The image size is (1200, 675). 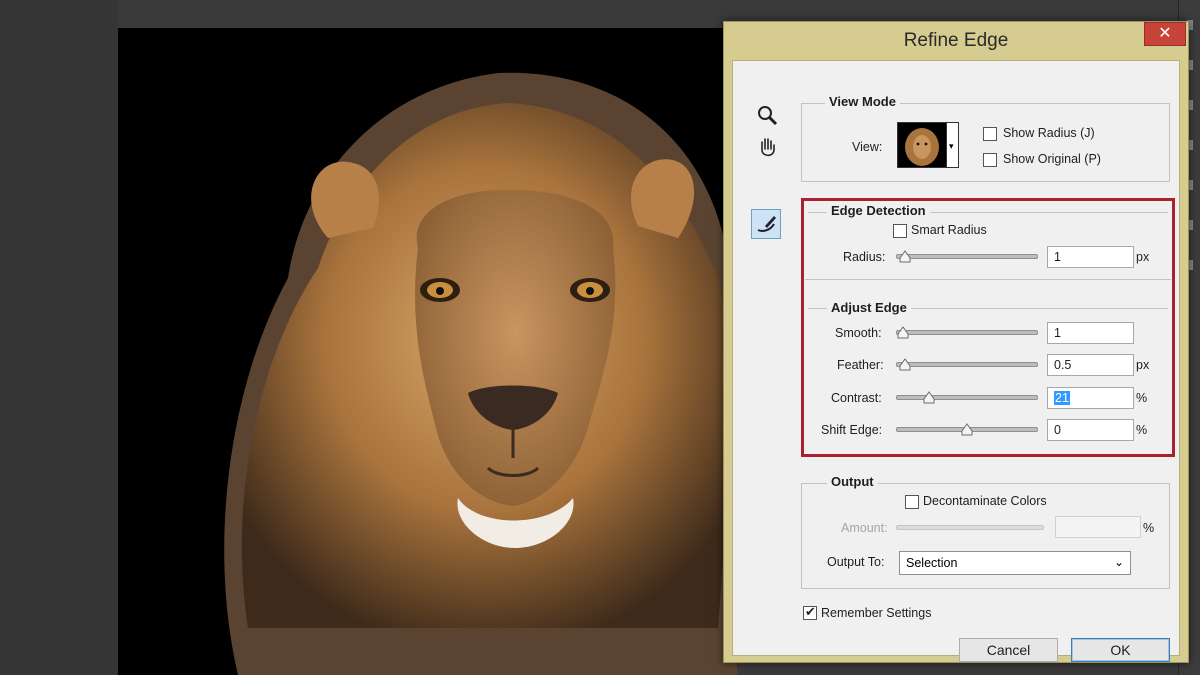 I want to click on zoom-icon, so click(x=768, y=116).